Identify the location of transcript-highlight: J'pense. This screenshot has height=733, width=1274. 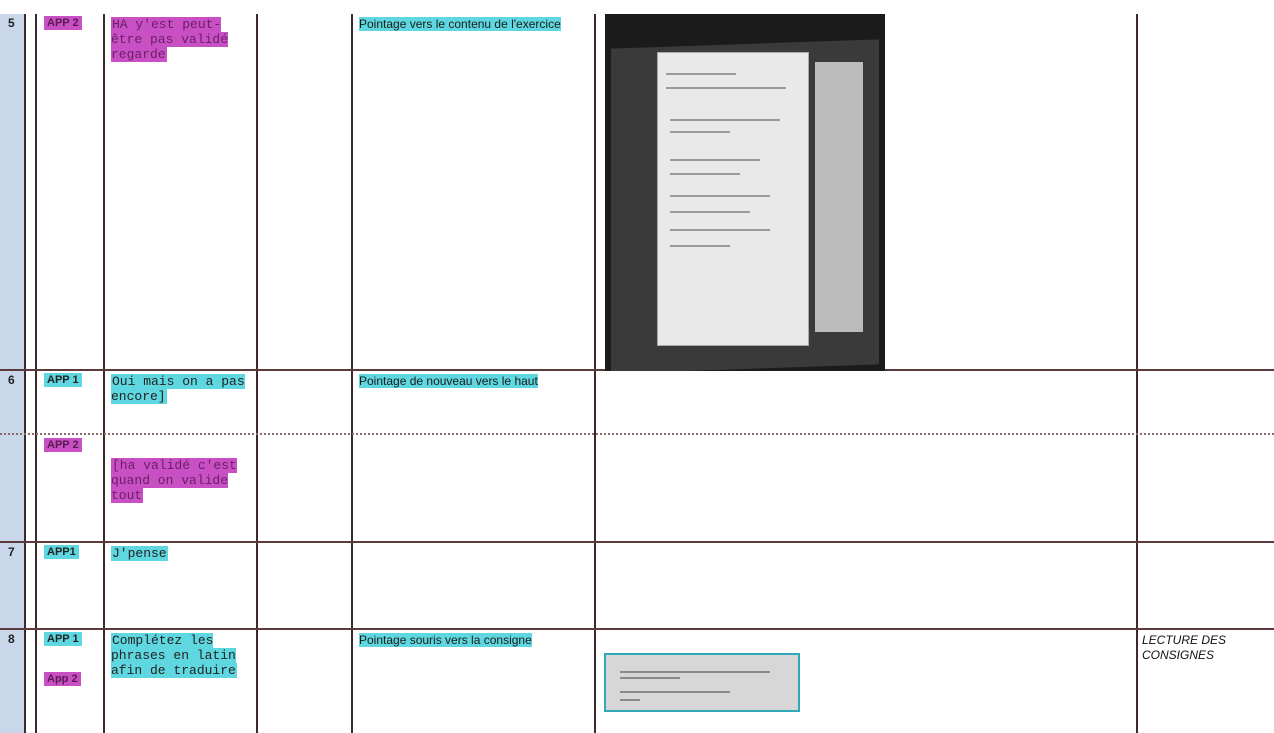
(139, 553).